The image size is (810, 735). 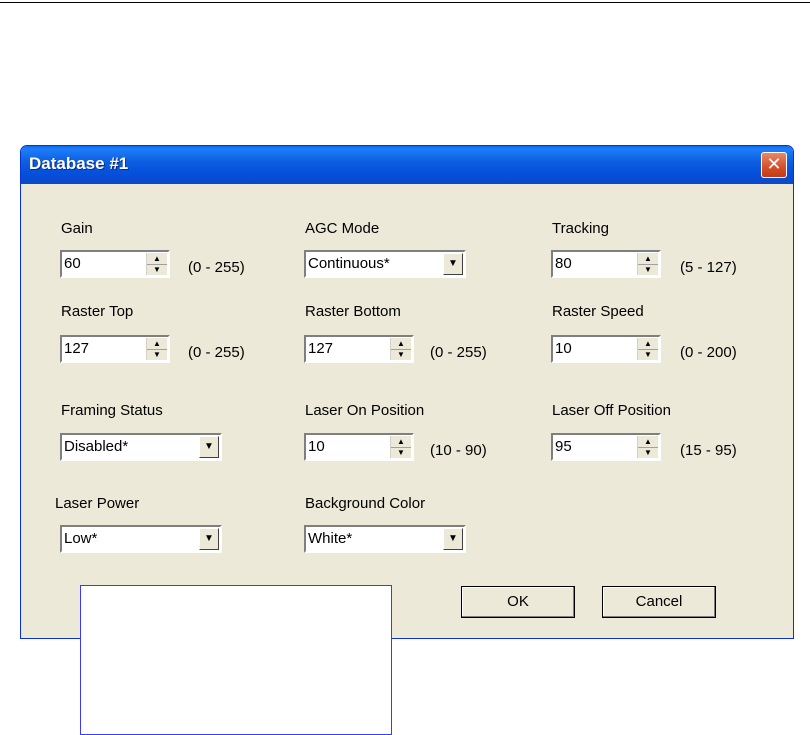 What do you see at coordinates (563, 348) in the screenshot?
I see `raster-speed-value: 10` at bounding box center [563, 348].